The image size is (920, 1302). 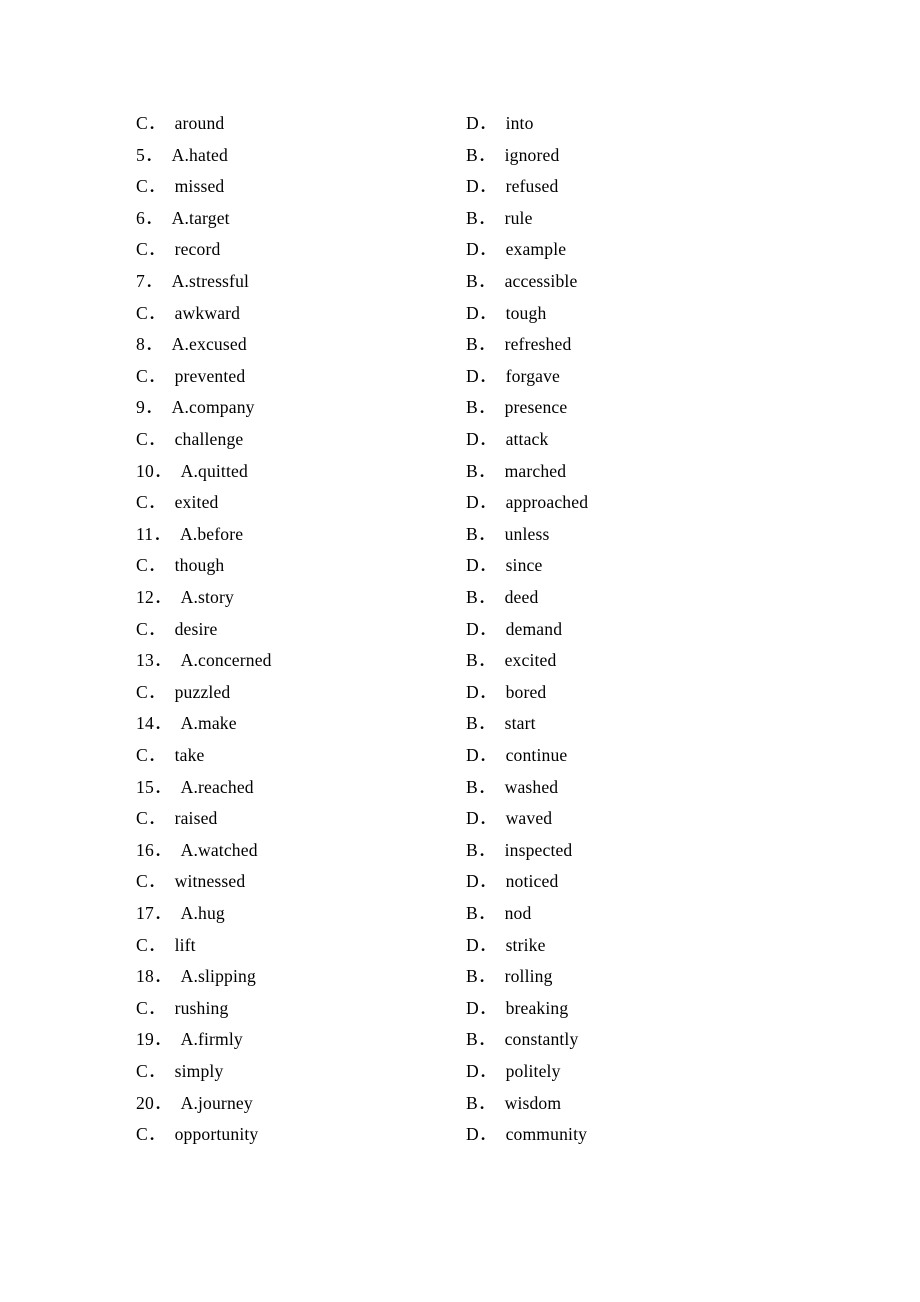 What do you see at coordinates (527, 533) in the screenshot?
I see `option-value: unless` at bounding box center [527, 533].